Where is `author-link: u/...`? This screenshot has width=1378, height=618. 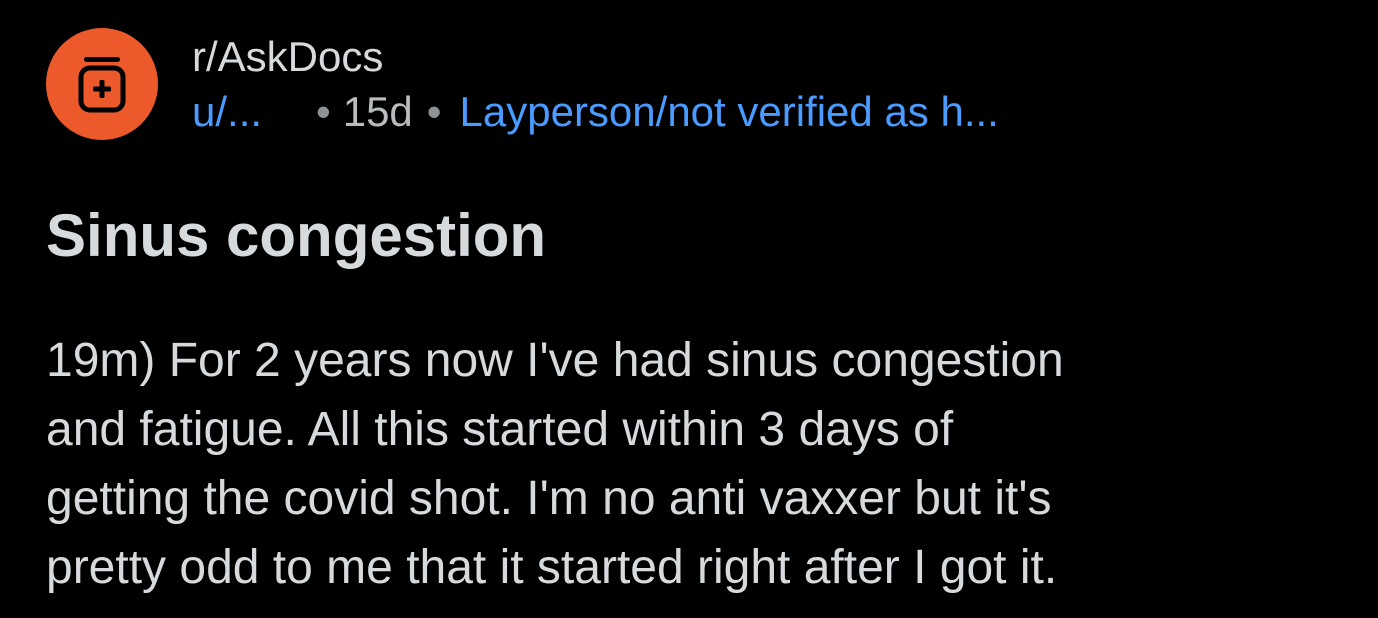
author-link: u/... is located at coordinates (239, 112).